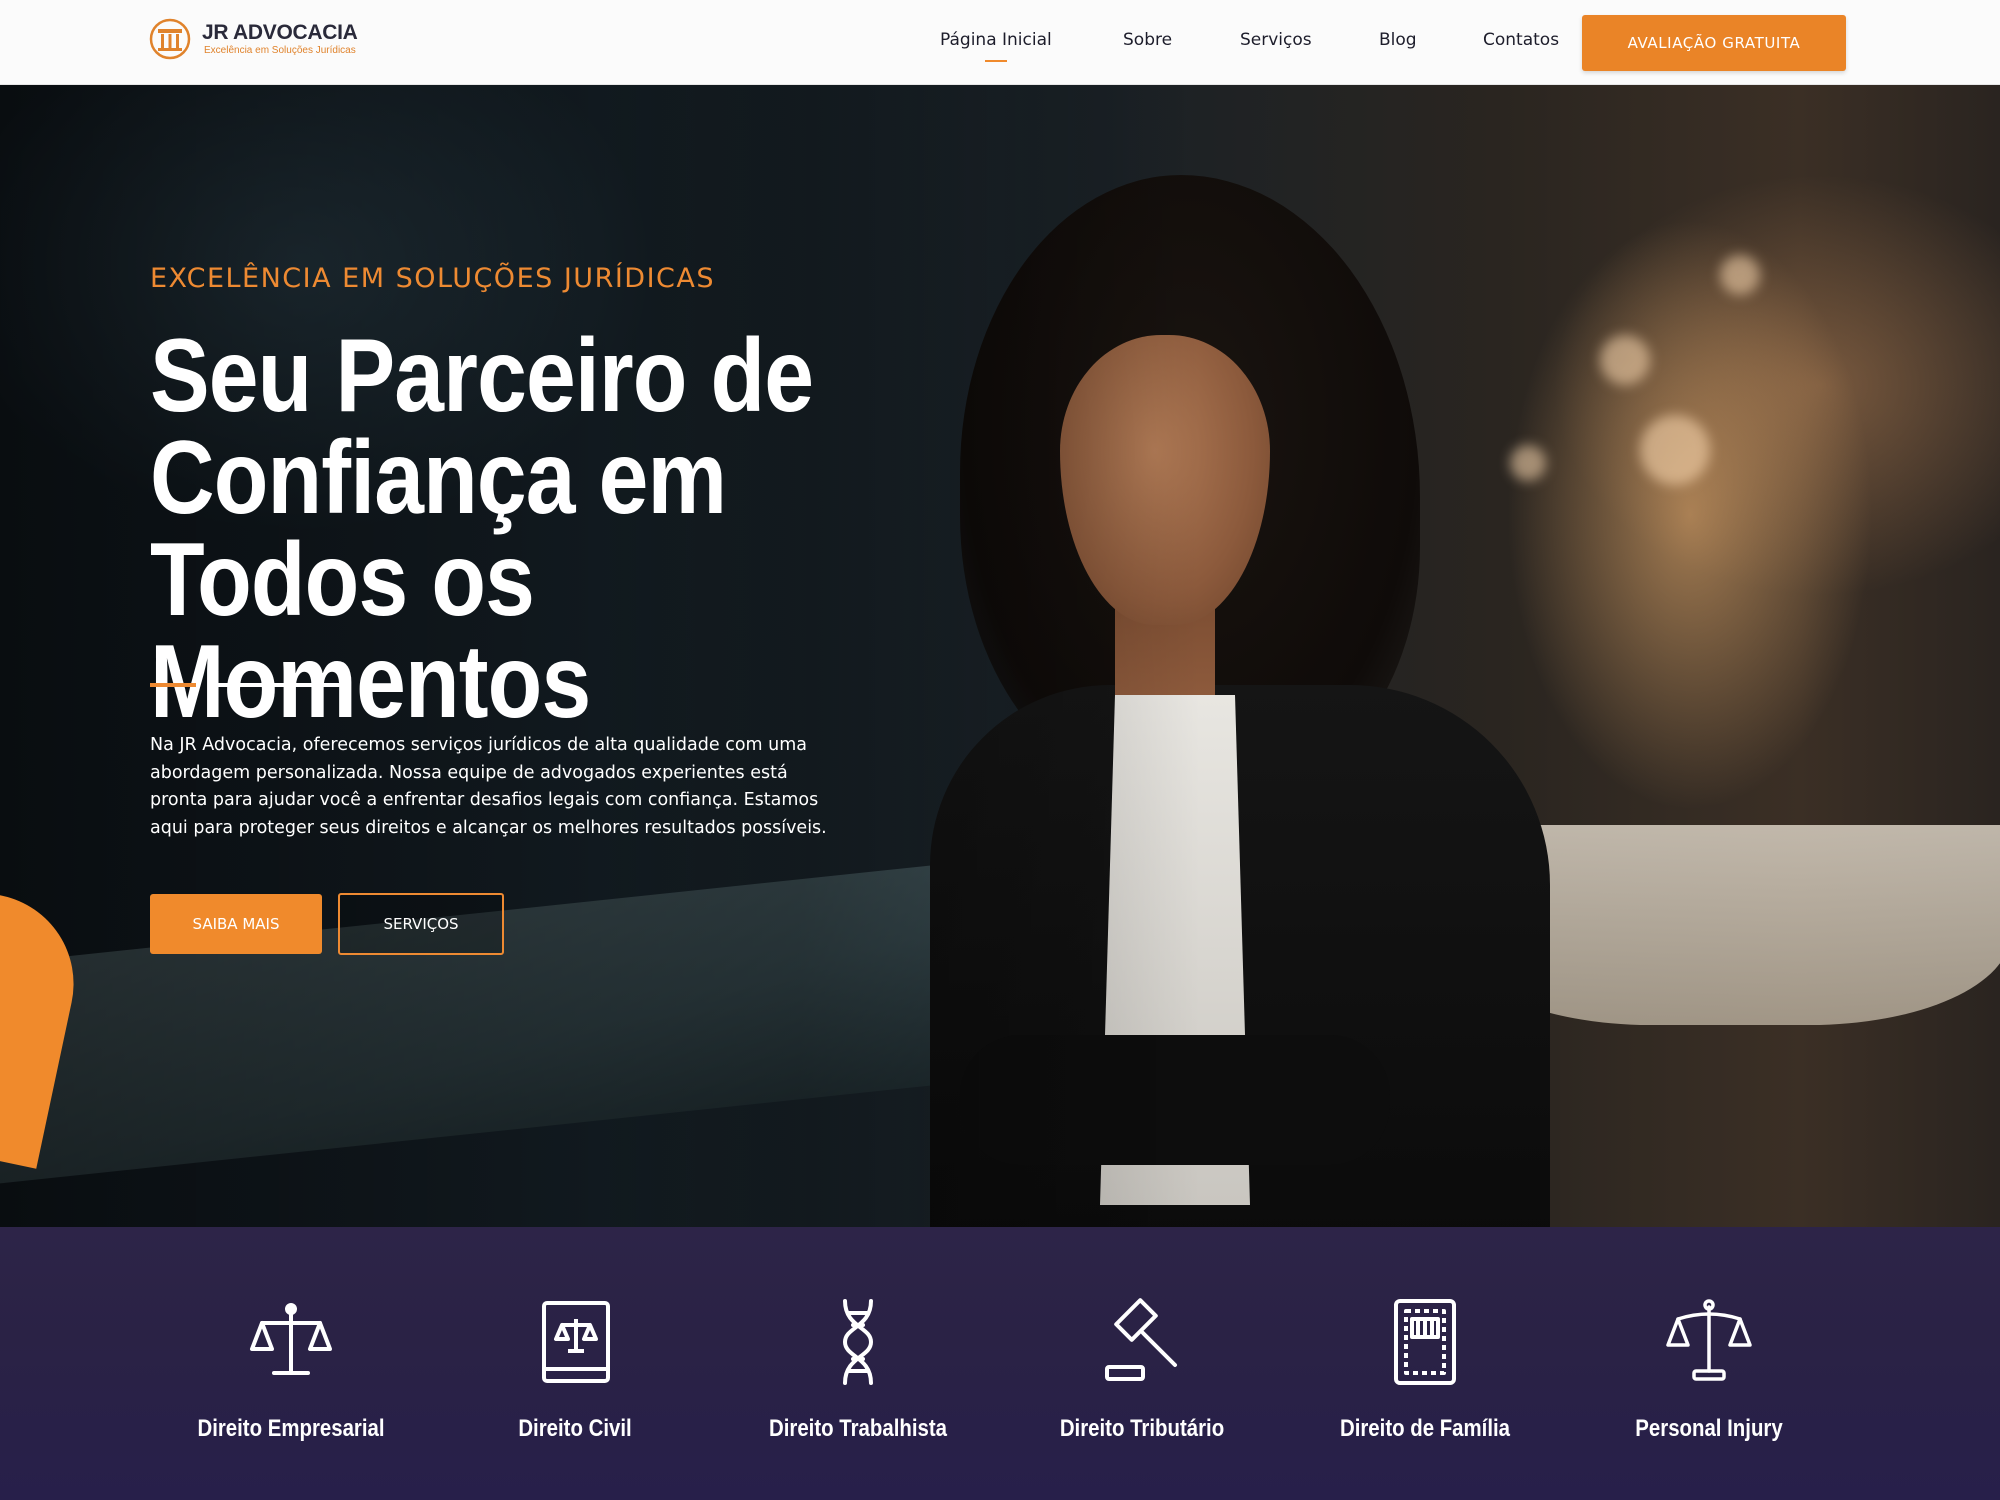 This screenshot has width=2000, height=1500. Describe the element at coordinates (858, 1342) in the screenshot. I see `dna-icon` at that location.